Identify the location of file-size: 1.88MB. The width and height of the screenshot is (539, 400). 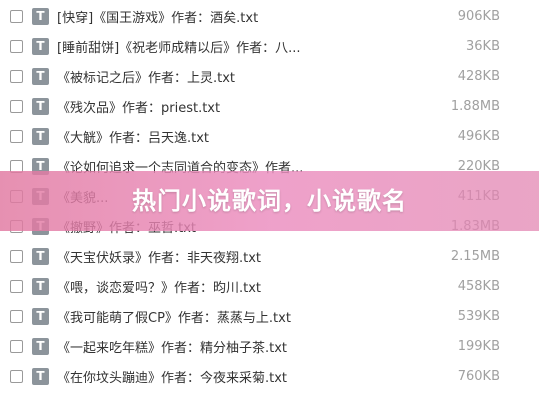
(475, 106).